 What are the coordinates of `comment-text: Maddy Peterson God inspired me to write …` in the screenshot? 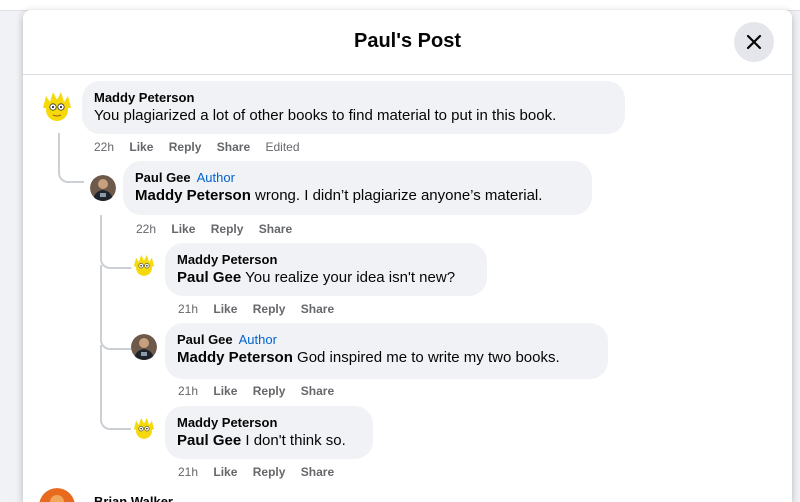 It's located at (368, 357).